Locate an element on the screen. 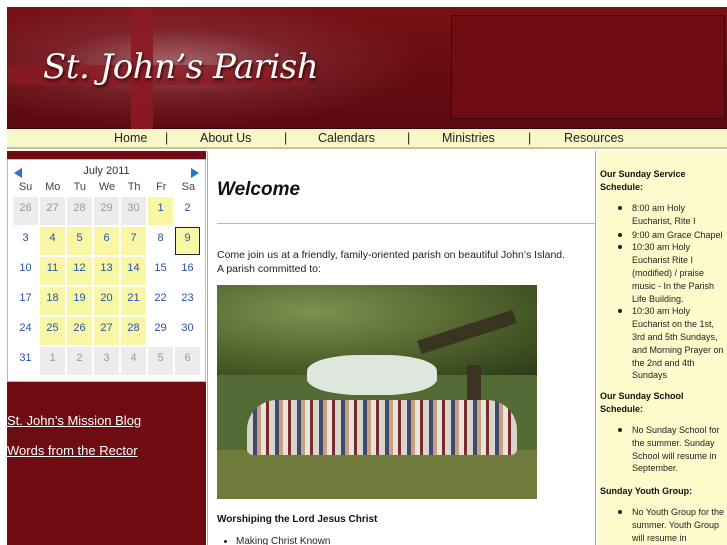 The image size is (727, 545). calendar-weekday: We is located at coordinates (107, 187).